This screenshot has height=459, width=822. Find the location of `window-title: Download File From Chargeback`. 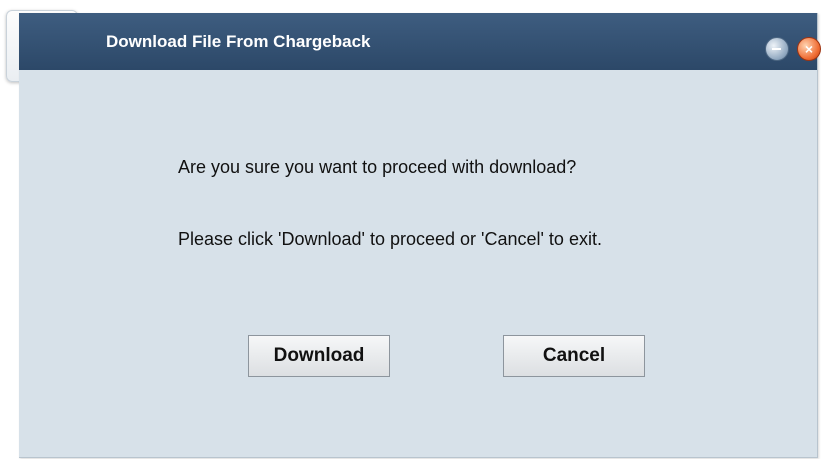

window-title: Download File From Chargeback is located at coordinates (238, 41).